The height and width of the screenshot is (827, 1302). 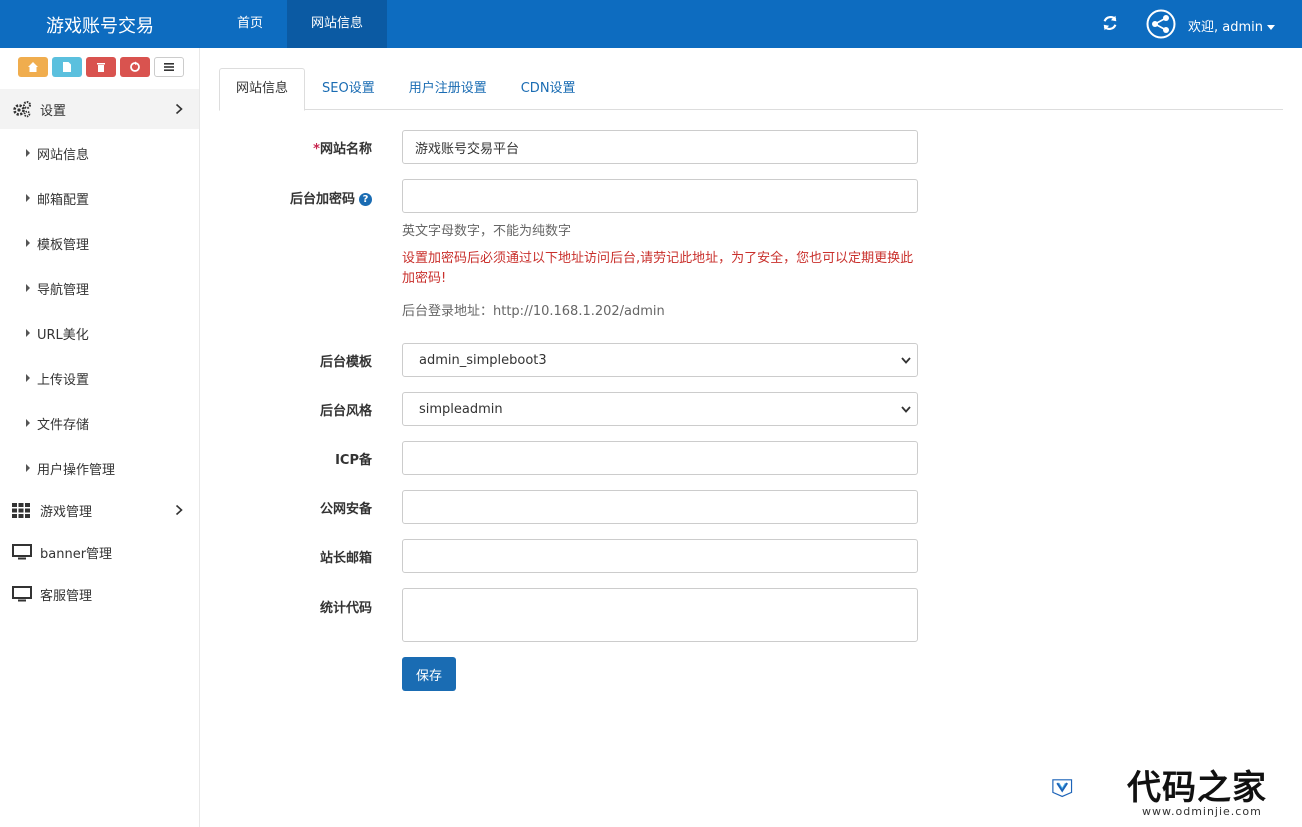 What do you see at coordinates (1062, 788) in the screenshot?
I see `logo-watermark` at bounding box center [1062, 788].